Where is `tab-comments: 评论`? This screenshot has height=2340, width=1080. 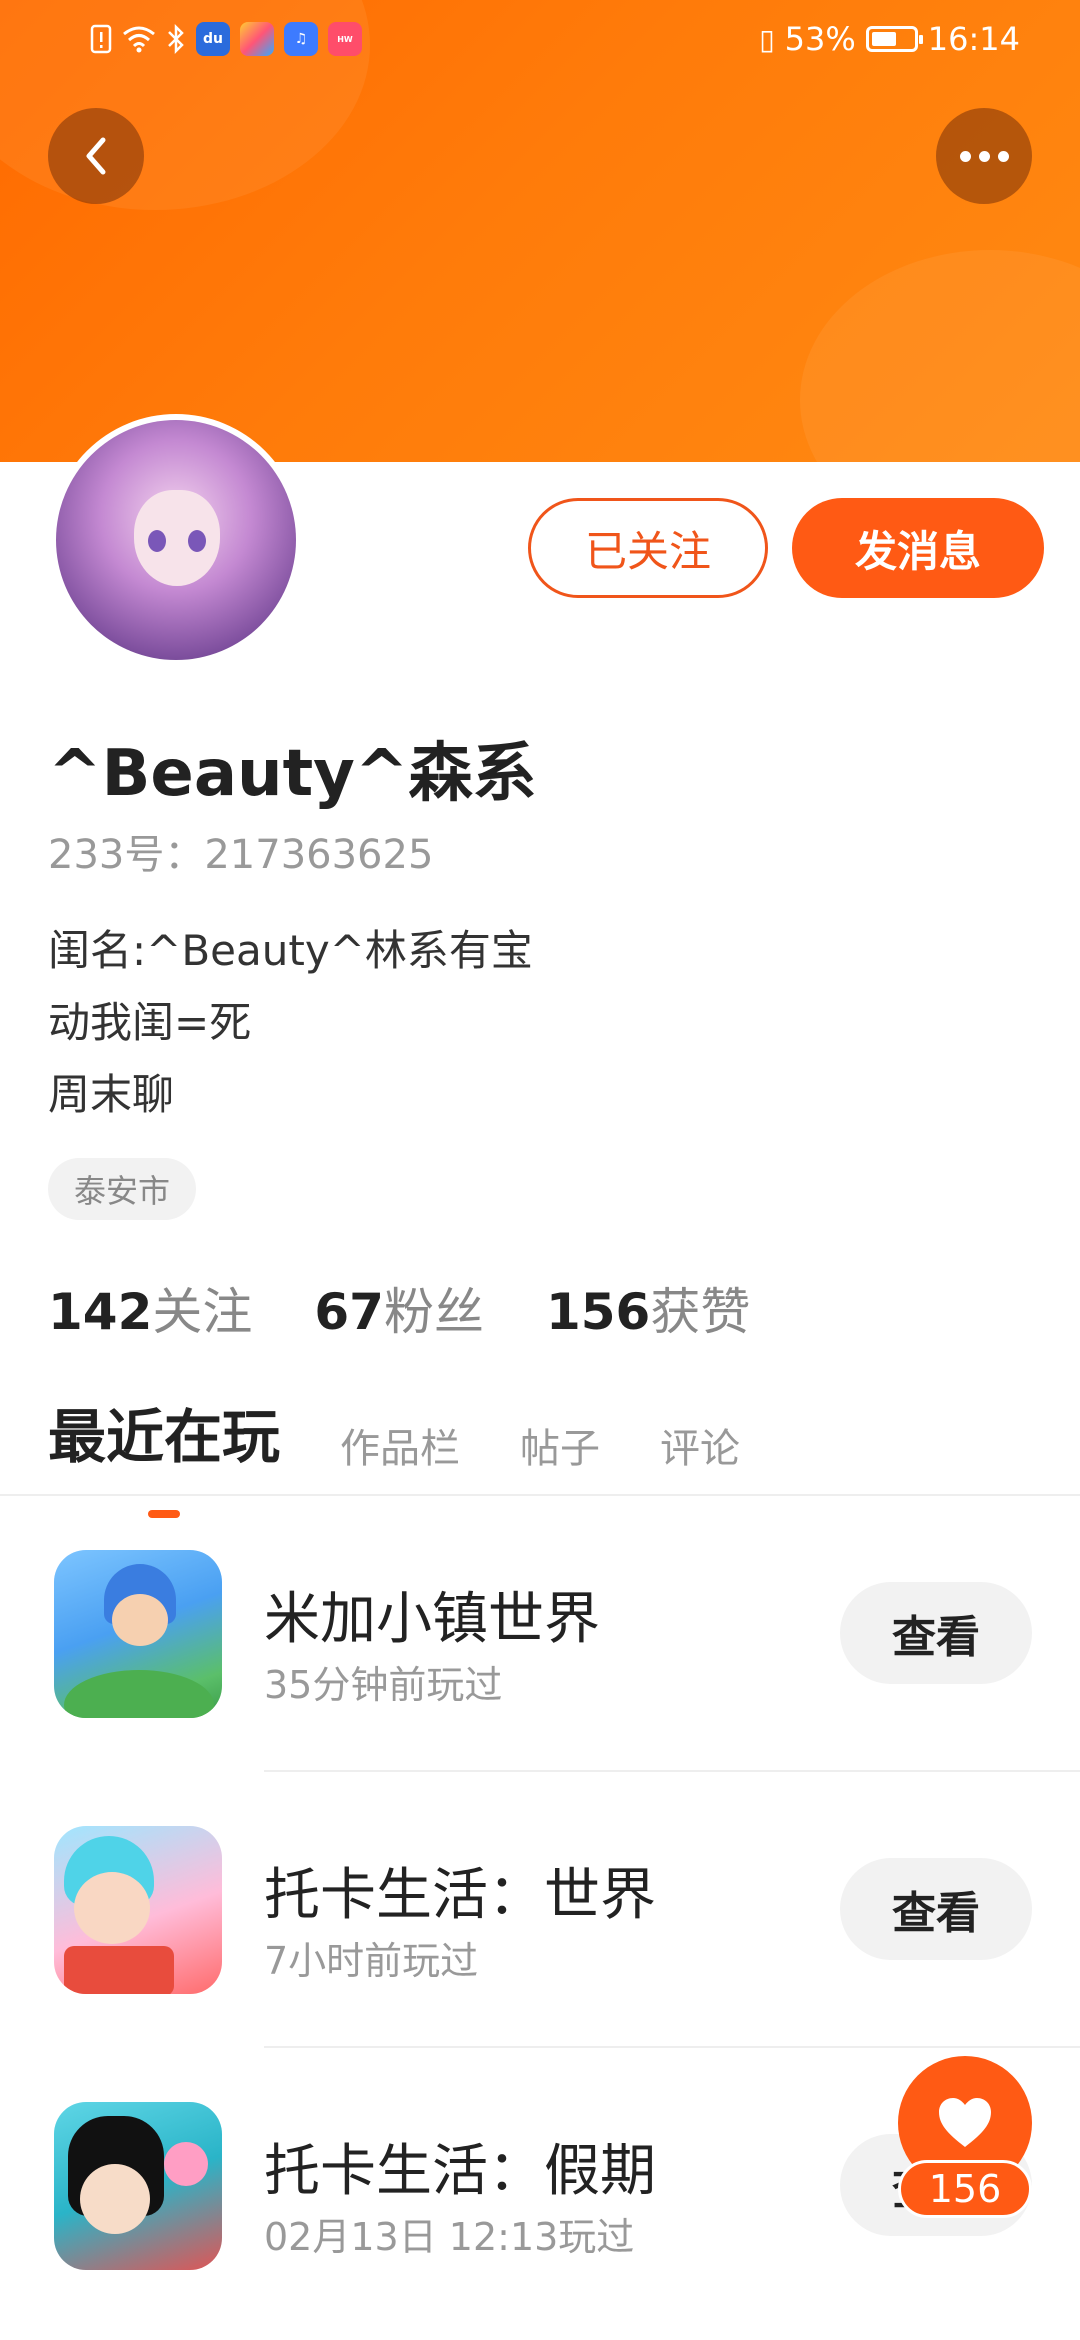
tab-comments: 评论 is located at coordinates (700, 1449).